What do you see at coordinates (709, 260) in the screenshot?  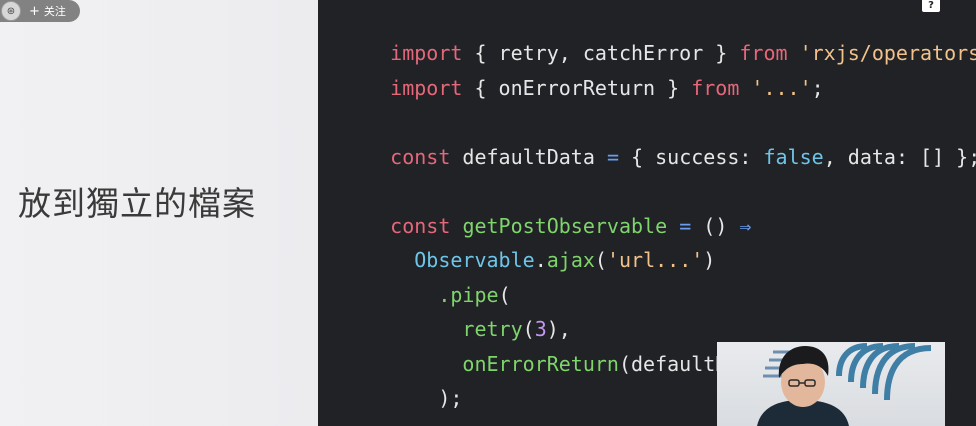 I see `code-token: )` at bounding box center [709, 260].